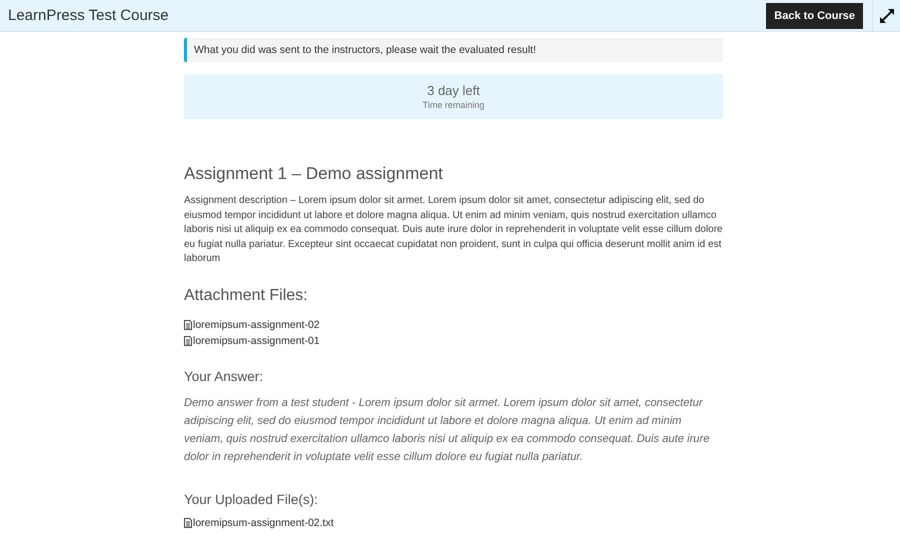 This screenshot has height=538, width=900. Describe the element at coordinates (453, 90) in the screenshot. I see `time-left: 3 day left` at that location.